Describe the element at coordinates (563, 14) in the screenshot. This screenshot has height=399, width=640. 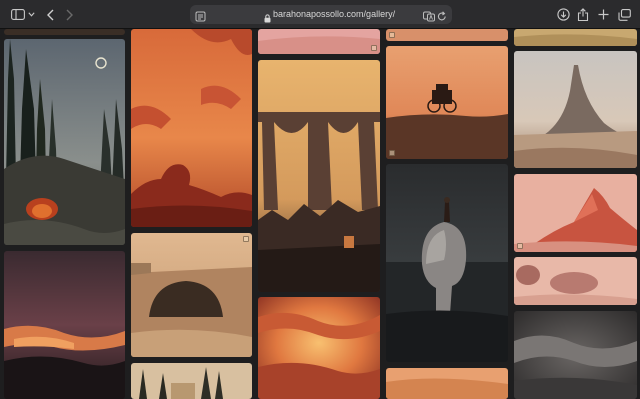
I see `download-icon` at that location.